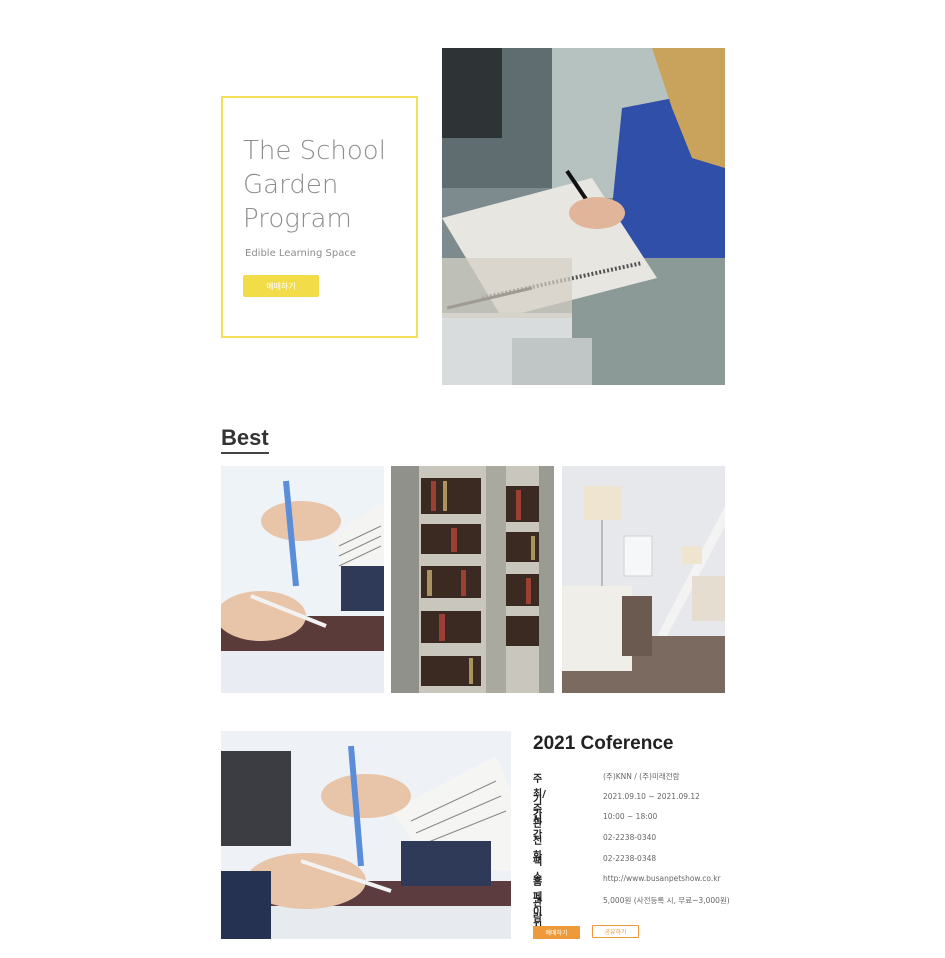 This screenshot has height=958, width=945. I want to click on best-underline, so click(245, 453).